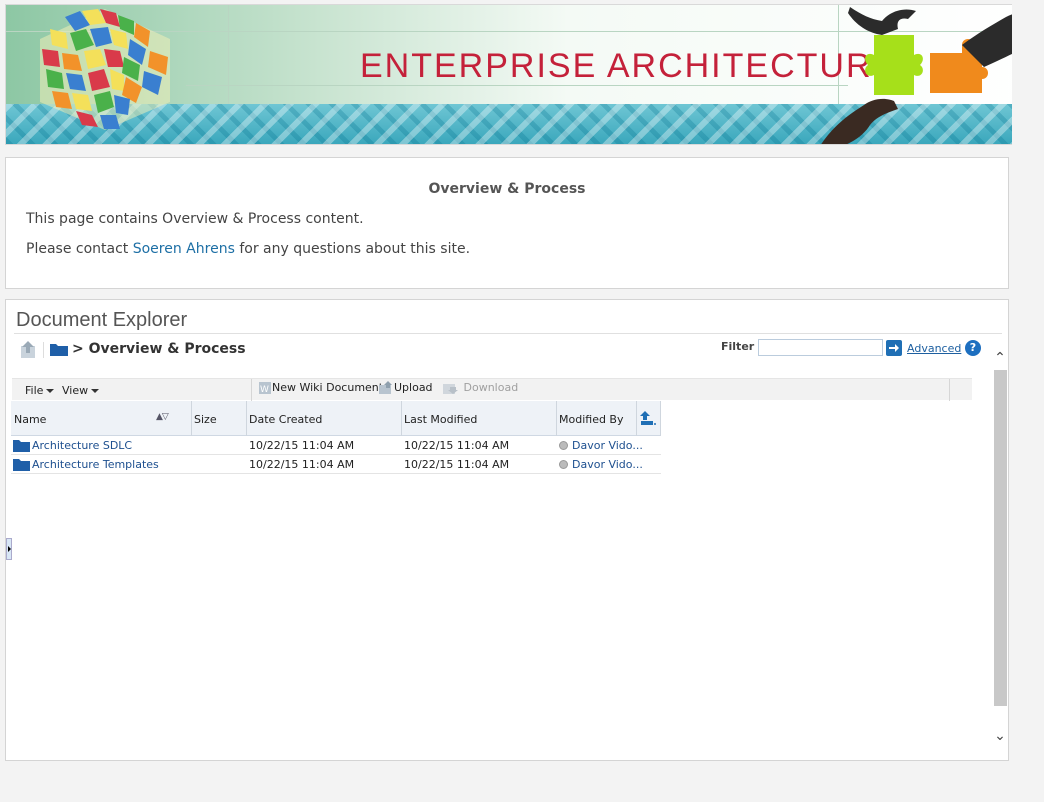 The width and height of the screenshot is (1044, 802). I want to click on new-wiki-label: New Wiki Document, so click(328, 387).